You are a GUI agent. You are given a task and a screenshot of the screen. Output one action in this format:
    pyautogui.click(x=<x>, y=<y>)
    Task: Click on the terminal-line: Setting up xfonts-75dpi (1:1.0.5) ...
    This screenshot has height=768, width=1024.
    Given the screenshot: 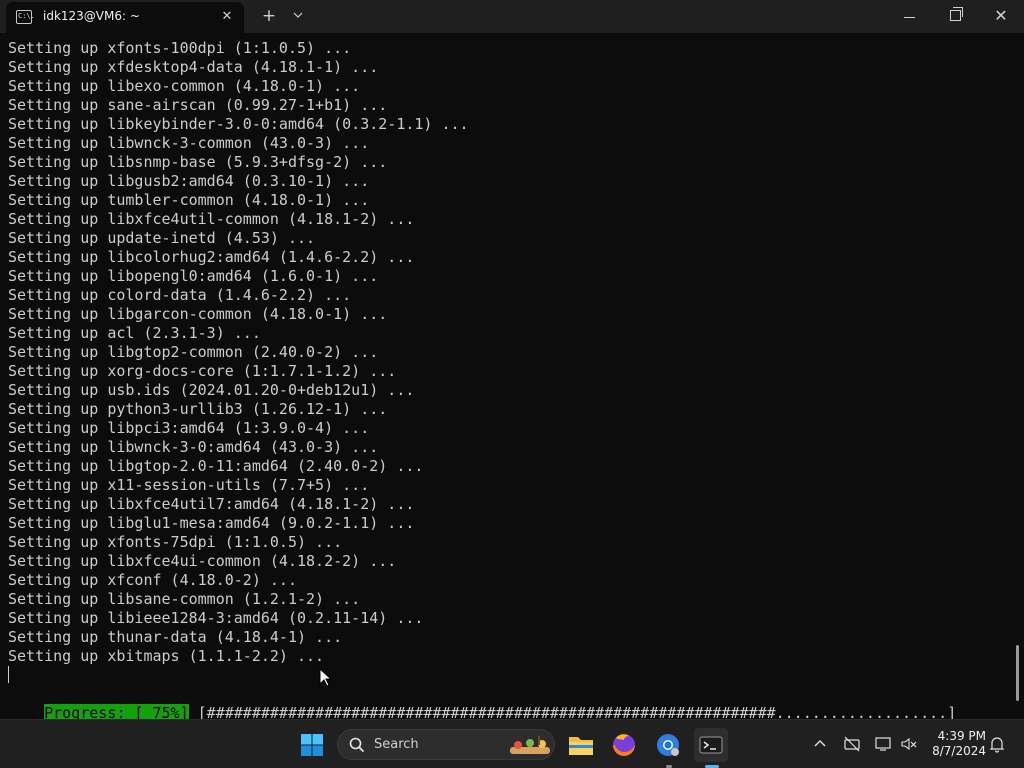 What is the action you would take?
    pyautogui.click(x=175, y=542)
    